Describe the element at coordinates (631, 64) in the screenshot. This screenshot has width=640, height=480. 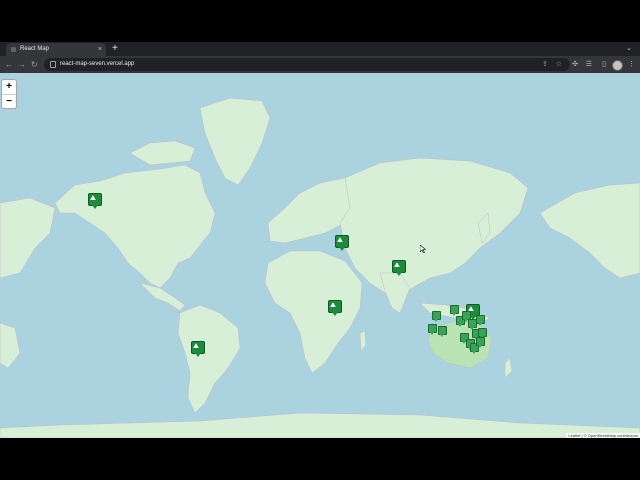
I see `menu-kebab-icon: ⋮` at that location.